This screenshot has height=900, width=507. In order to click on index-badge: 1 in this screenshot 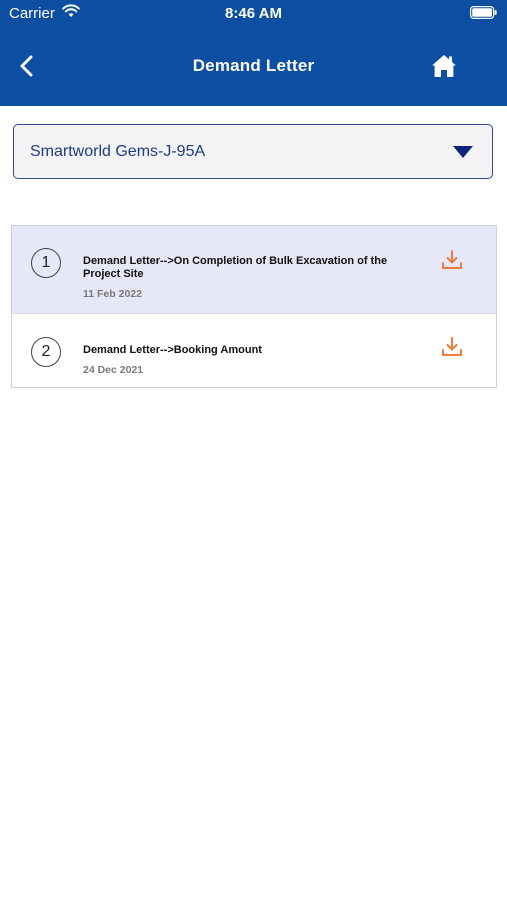, I will do `click(46, 263)`.